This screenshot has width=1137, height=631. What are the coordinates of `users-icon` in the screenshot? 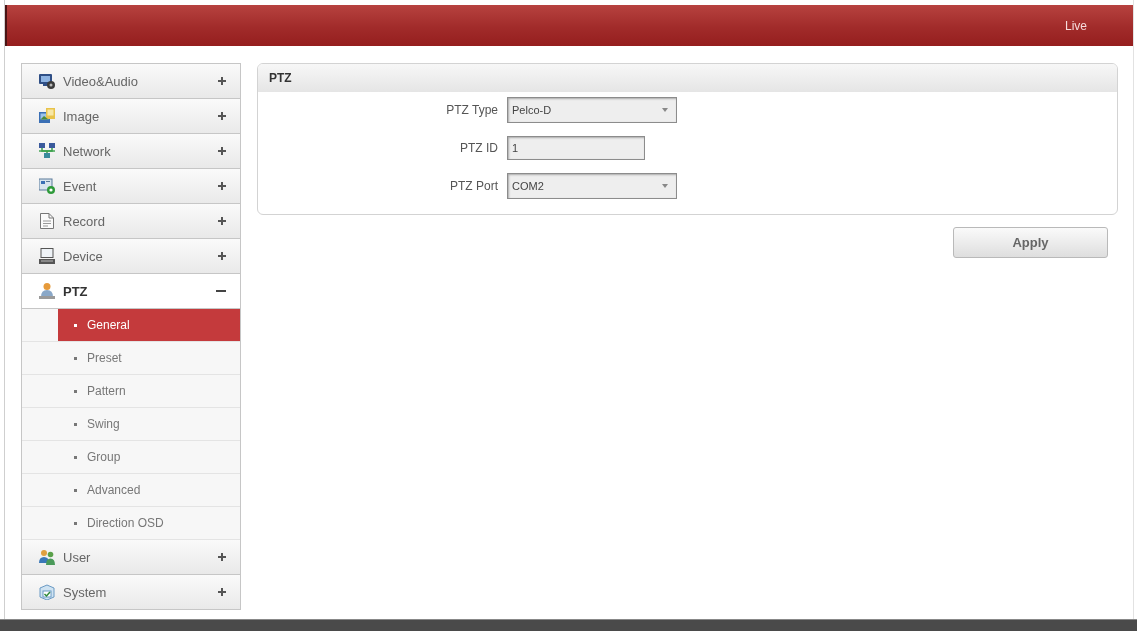 It's located at (47, 557).